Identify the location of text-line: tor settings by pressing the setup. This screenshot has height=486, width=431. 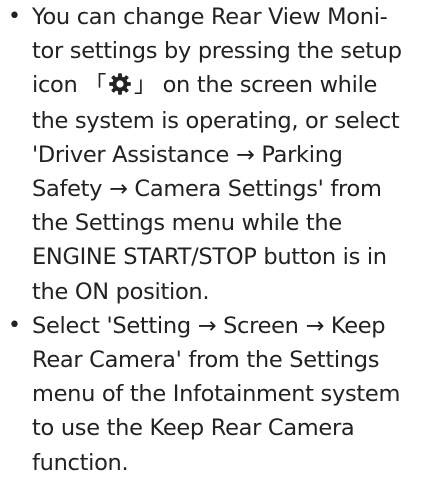
(217, 51).